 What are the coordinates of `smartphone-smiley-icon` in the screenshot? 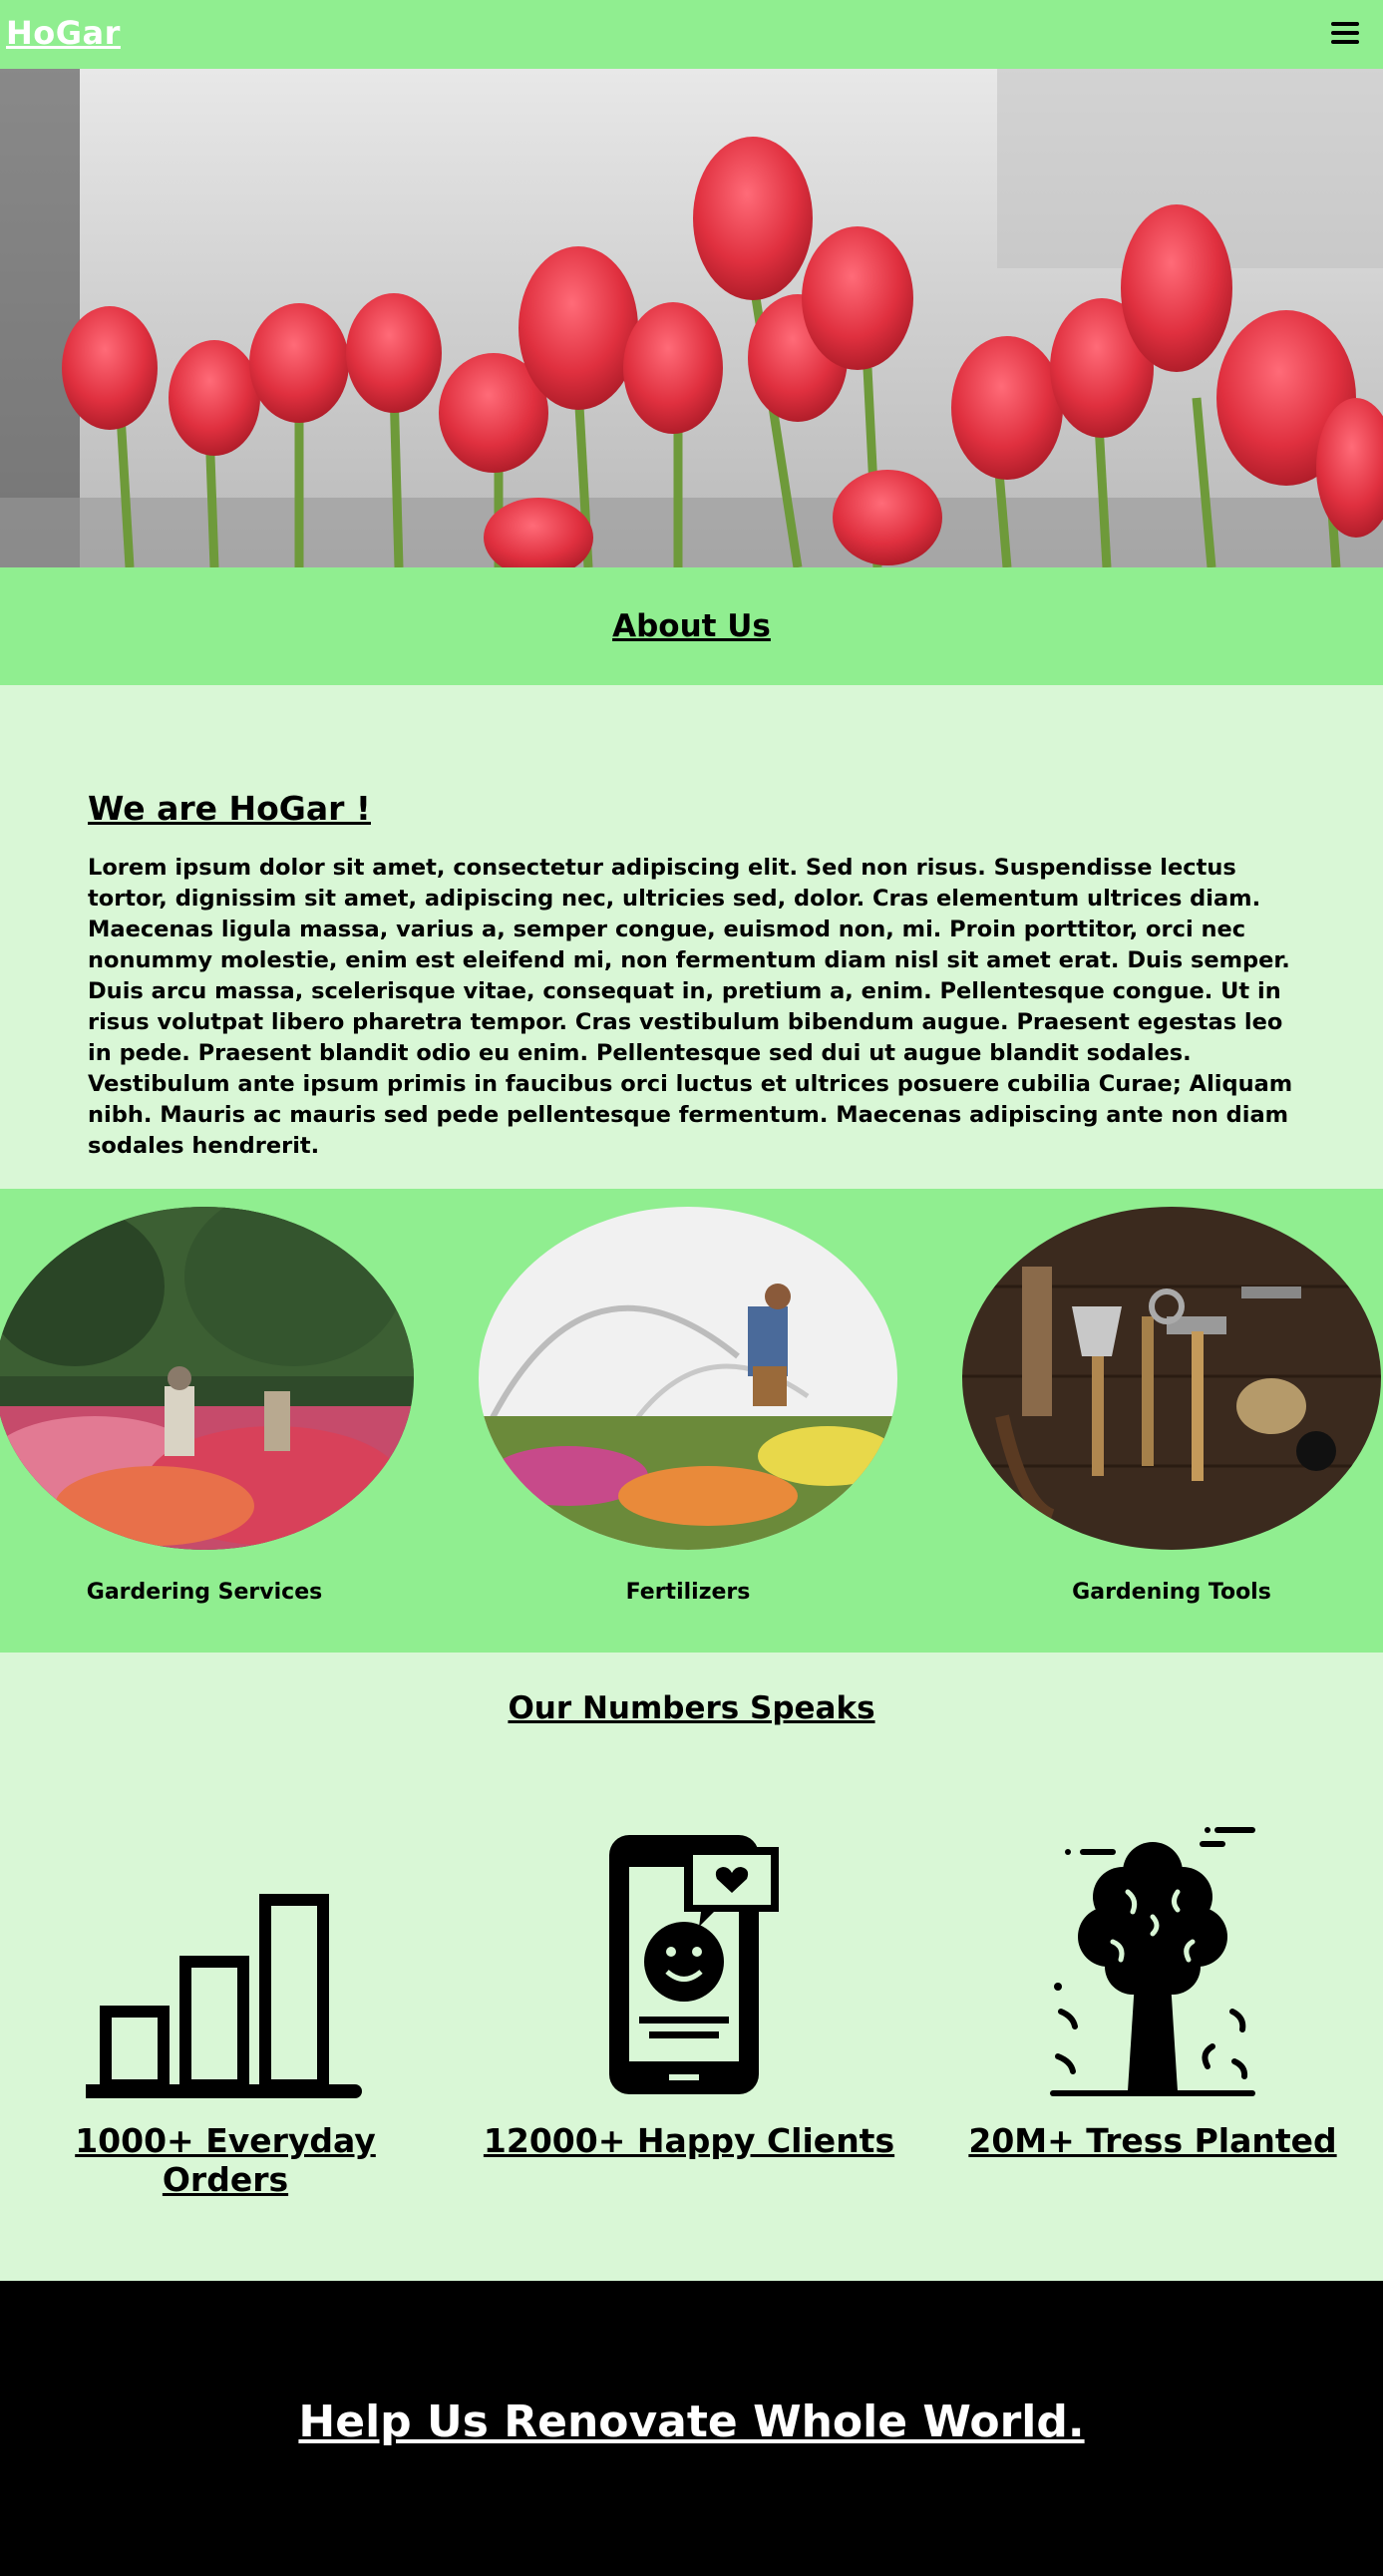 It's located at (689, 1957).